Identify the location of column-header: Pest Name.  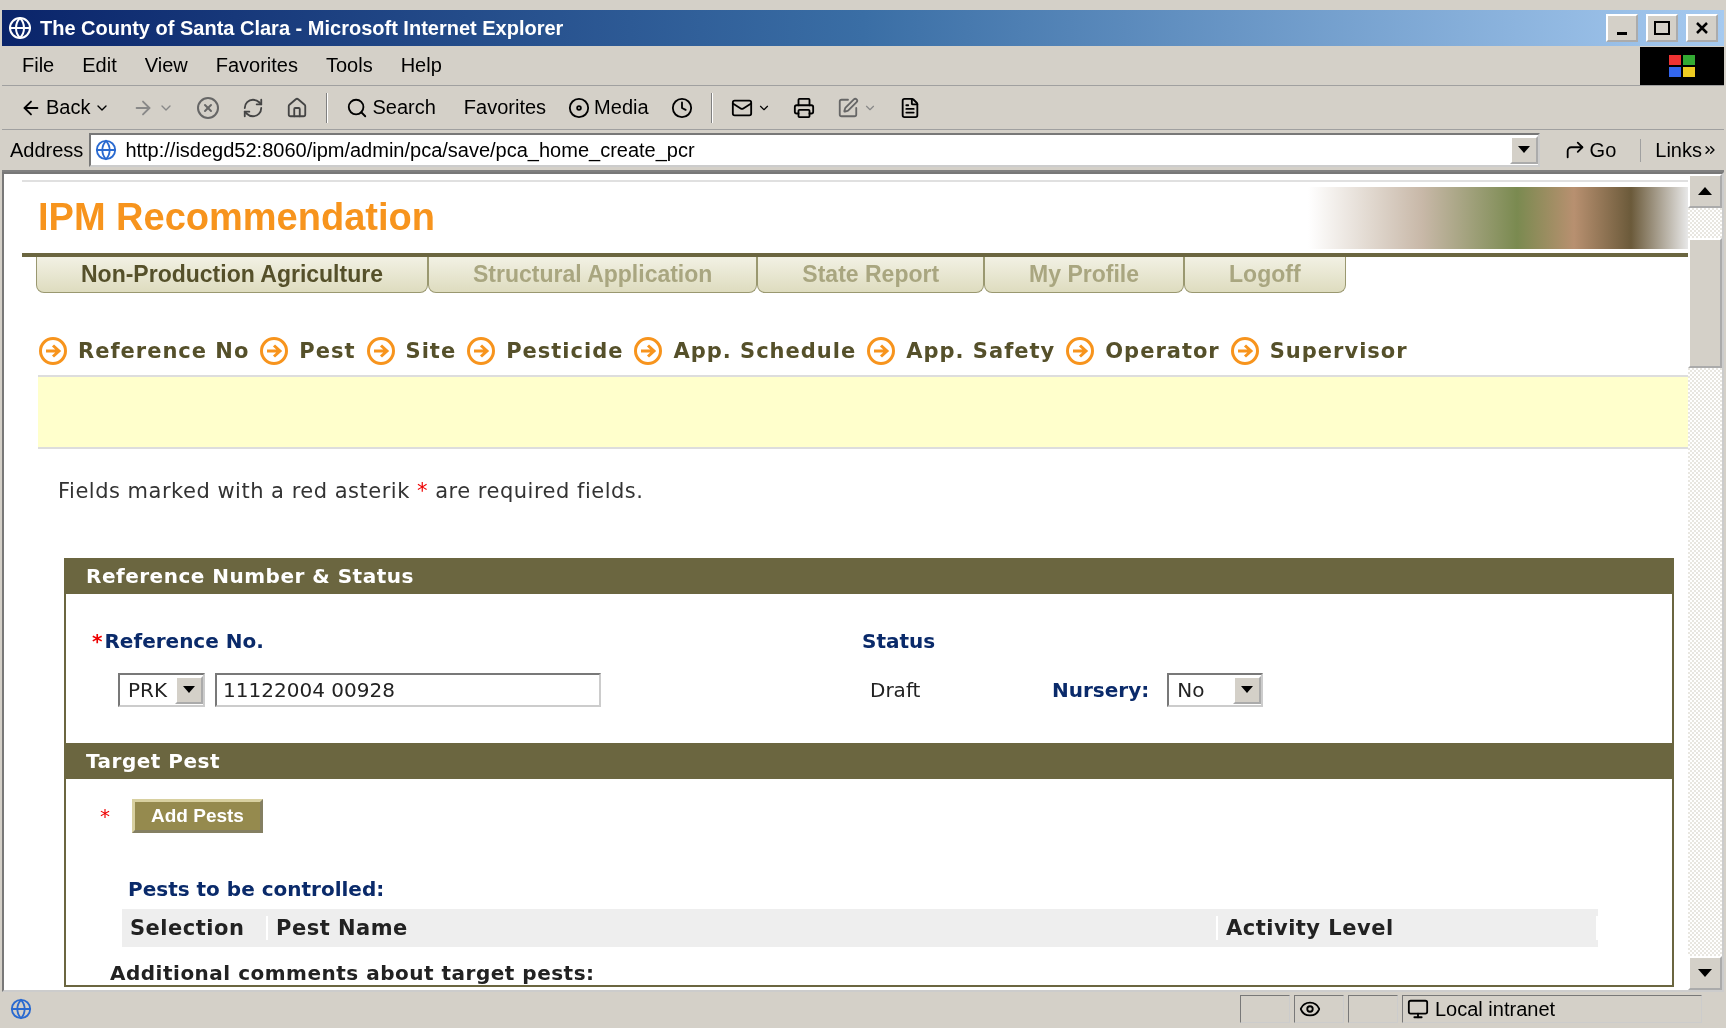
(743, 928).